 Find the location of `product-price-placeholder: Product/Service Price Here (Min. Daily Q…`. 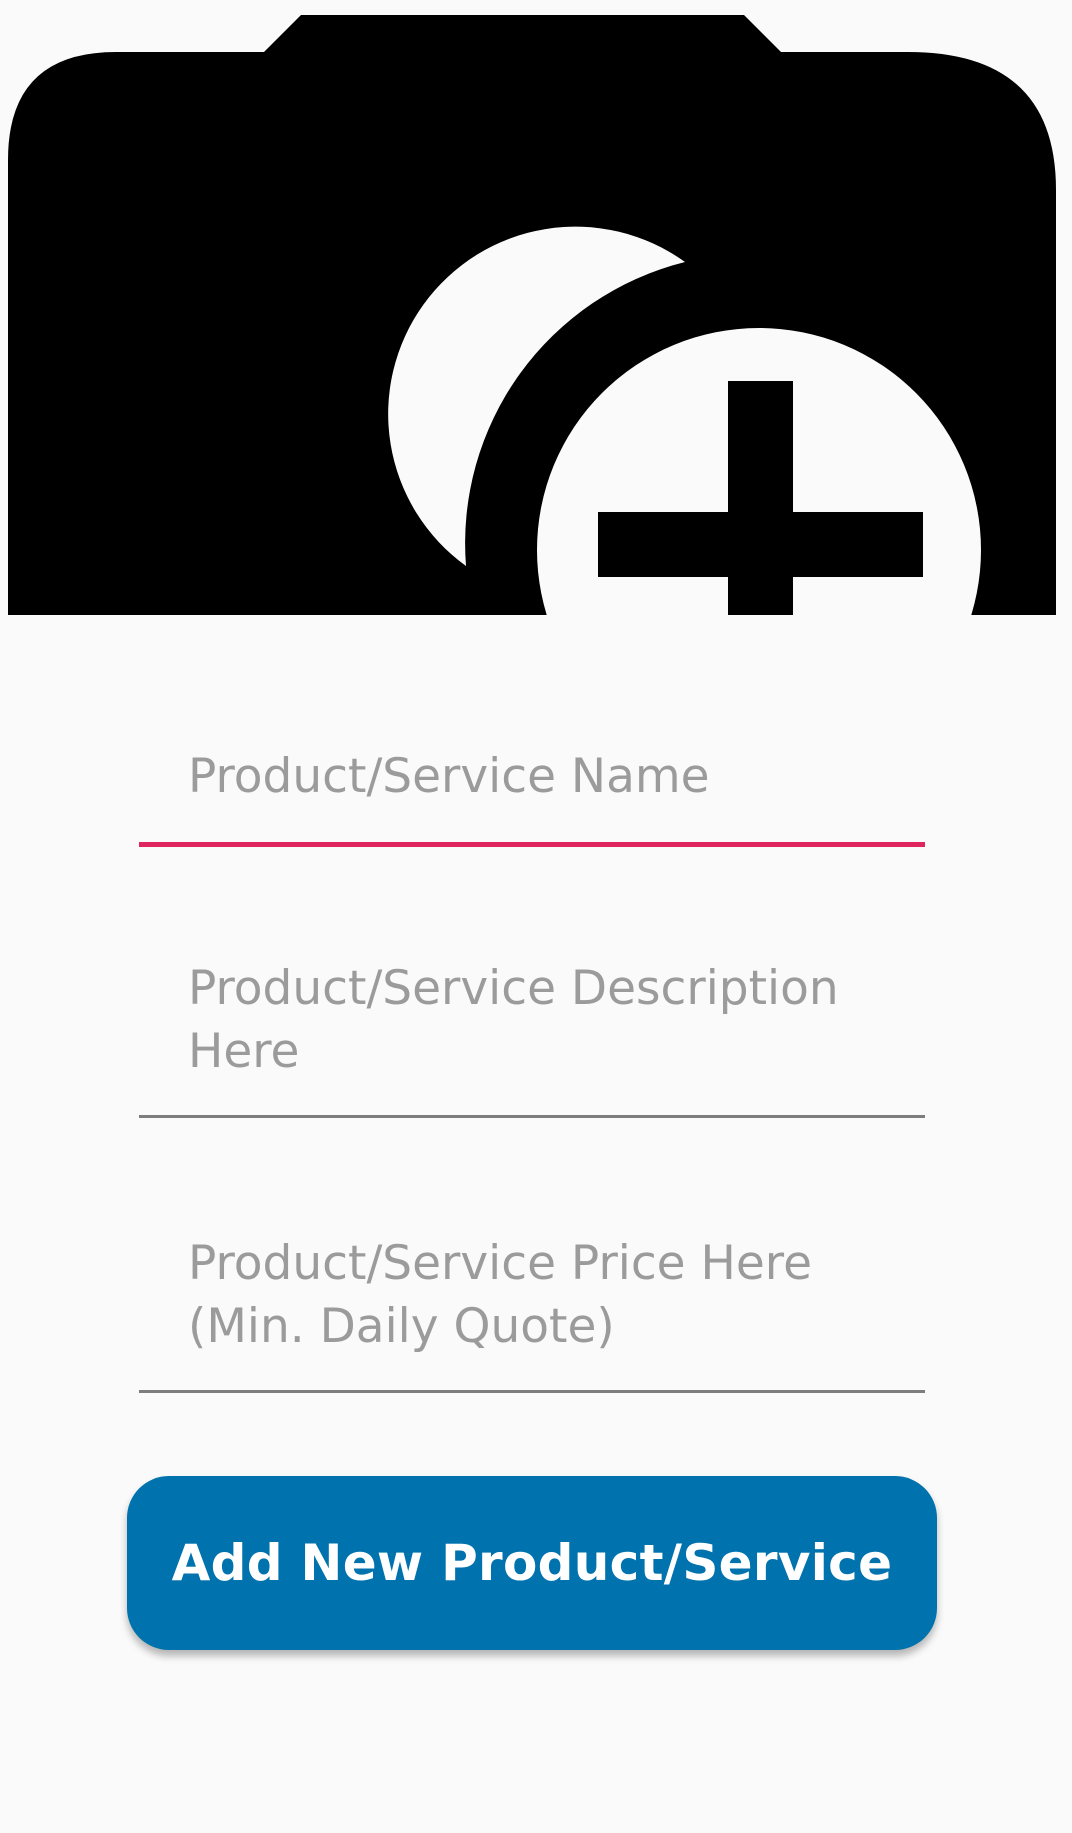

product-price-placeholder: Product/Service Price Here (Min. Daily Q… is located at coordinates (500, 1295).